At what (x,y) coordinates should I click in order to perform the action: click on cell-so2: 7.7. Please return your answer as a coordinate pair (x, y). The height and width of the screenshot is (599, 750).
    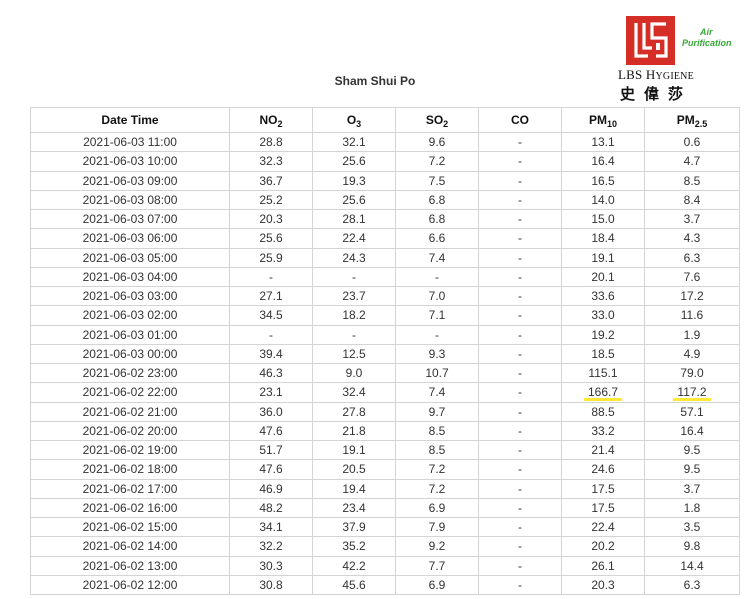
    Looking at the image, I should click on (437, 565).